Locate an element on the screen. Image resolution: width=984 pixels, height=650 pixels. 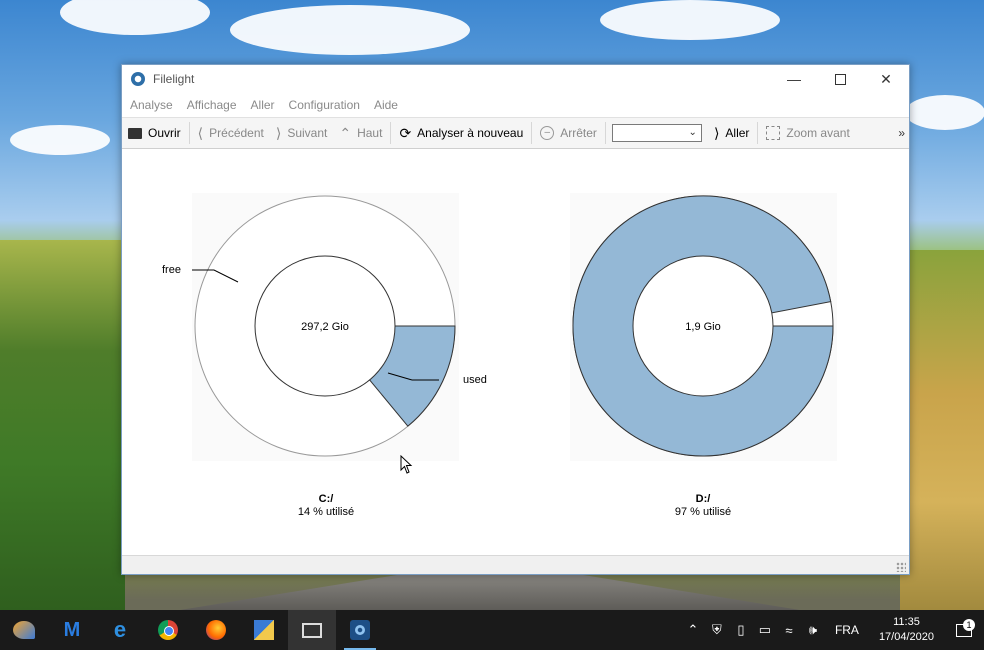
drive-c-usage: 14 % utilisé is located at coordinates (326, 512).